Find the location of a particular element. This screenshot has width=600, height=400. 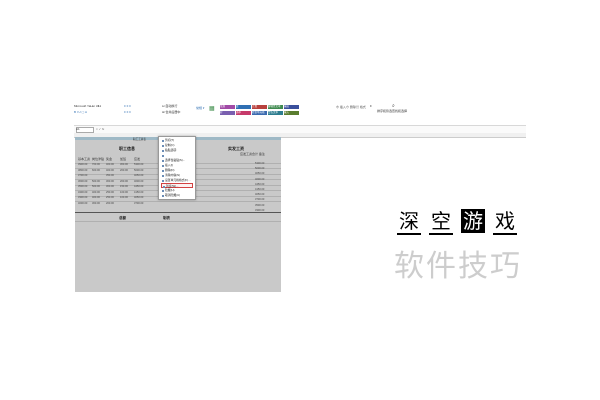

right-cell: 5300.00 is located at coordinates (259, 163).